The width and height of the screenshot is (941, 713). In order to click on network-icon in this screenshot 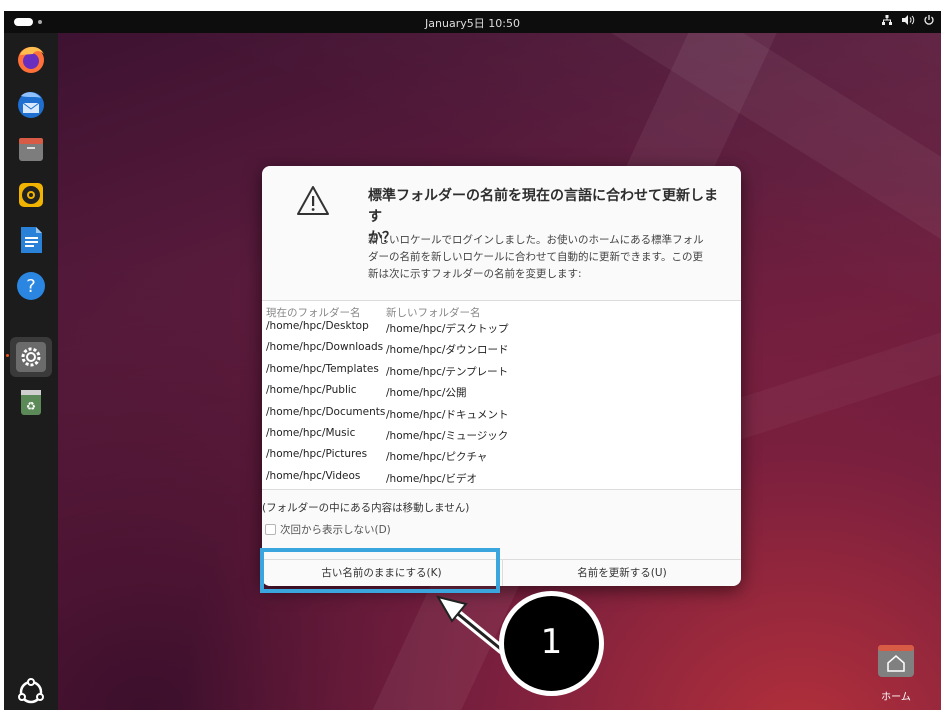, I will do `click(887, 21)`.